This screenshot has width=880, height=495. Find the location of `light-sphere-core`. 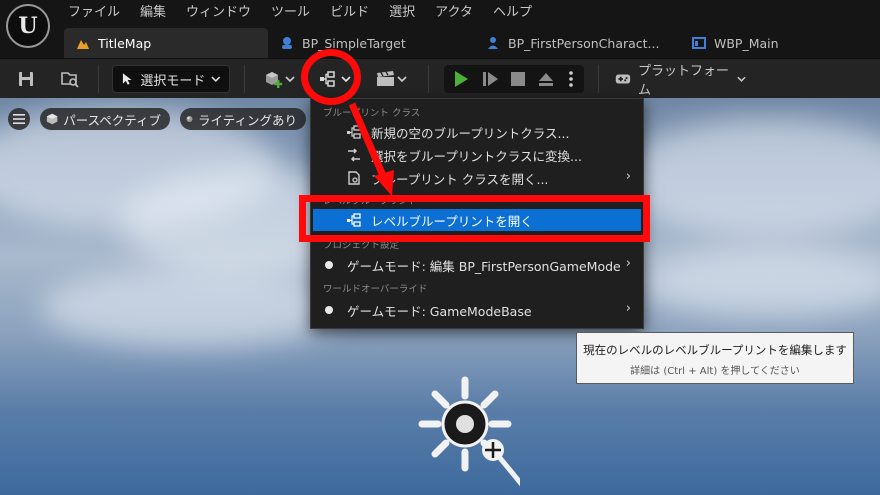

light-sphere-core is located at coordinates (465, 424).